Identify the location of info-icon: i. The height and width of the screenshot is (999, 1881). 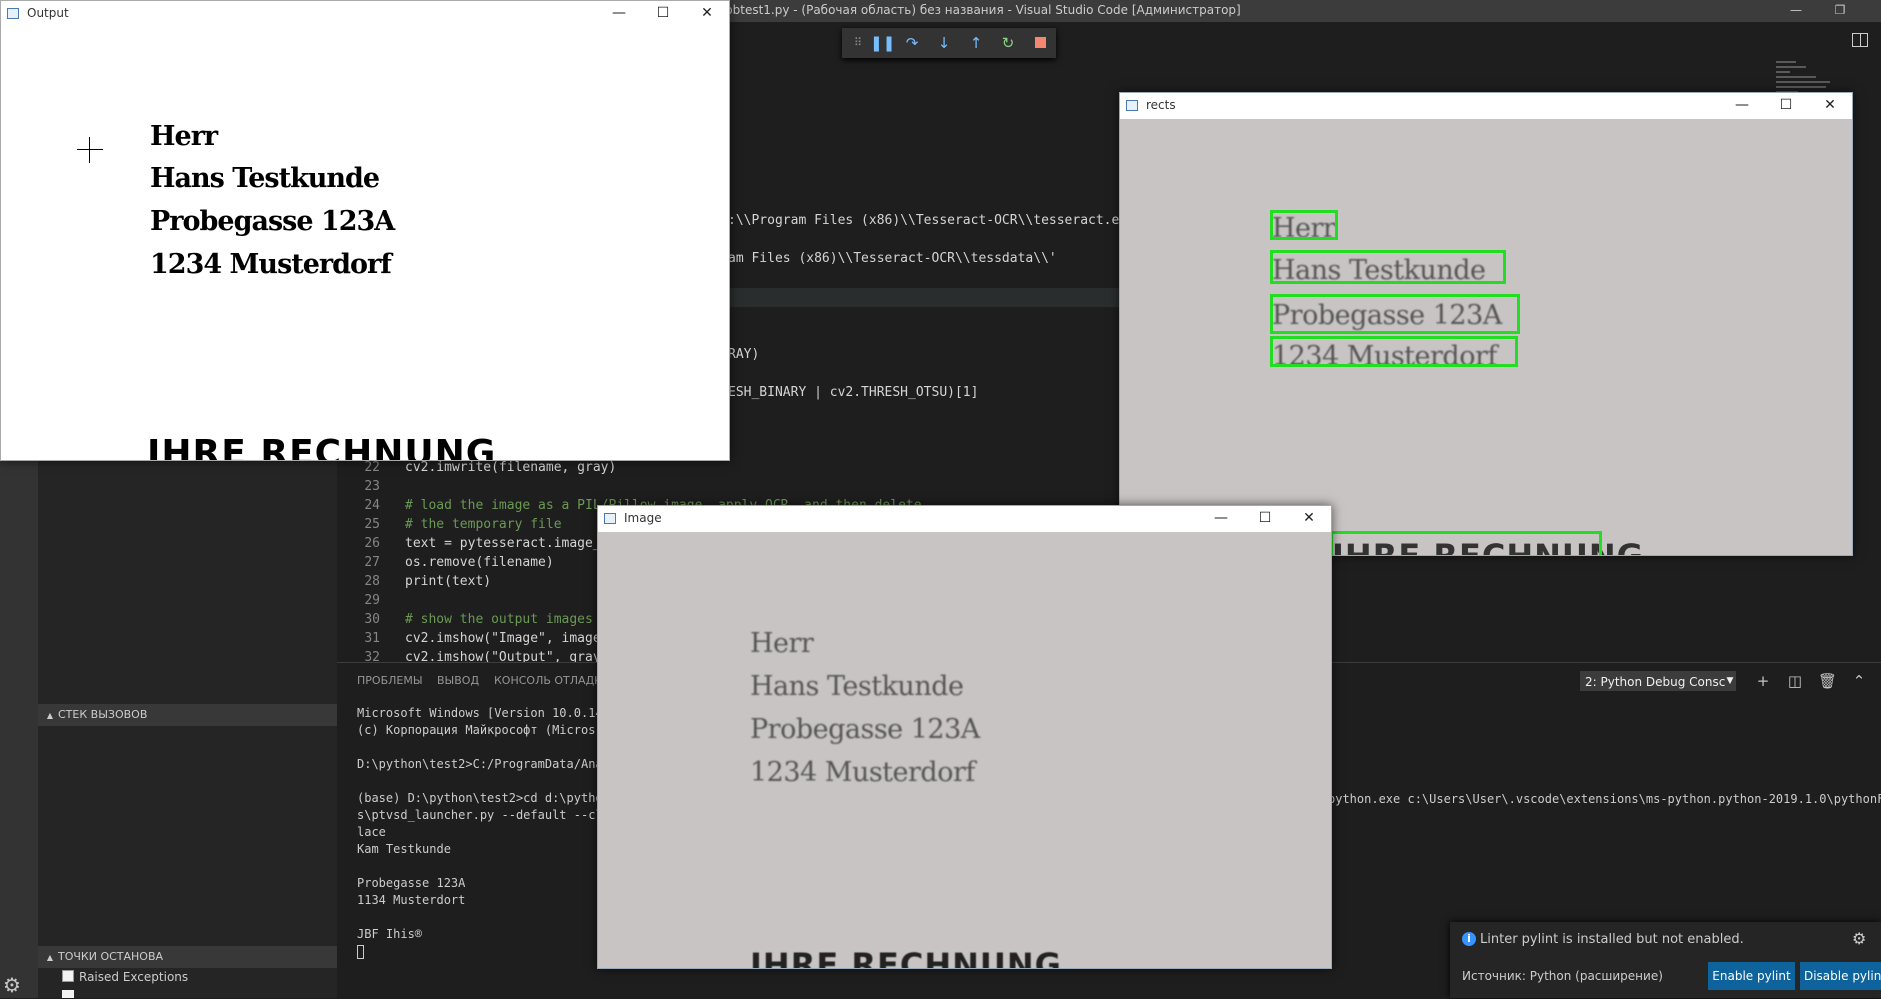
(1469, 939).